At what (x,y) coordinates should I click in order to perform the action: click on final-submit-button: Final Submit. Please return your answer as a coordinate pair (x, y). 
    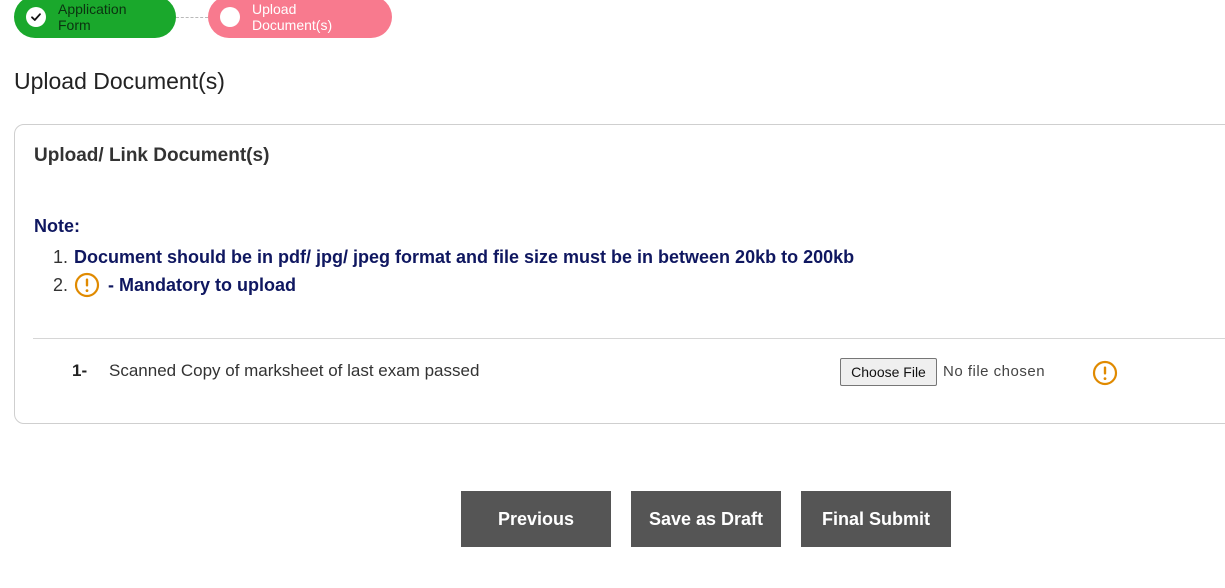
    Looking at the image, I should click on (876, 519).